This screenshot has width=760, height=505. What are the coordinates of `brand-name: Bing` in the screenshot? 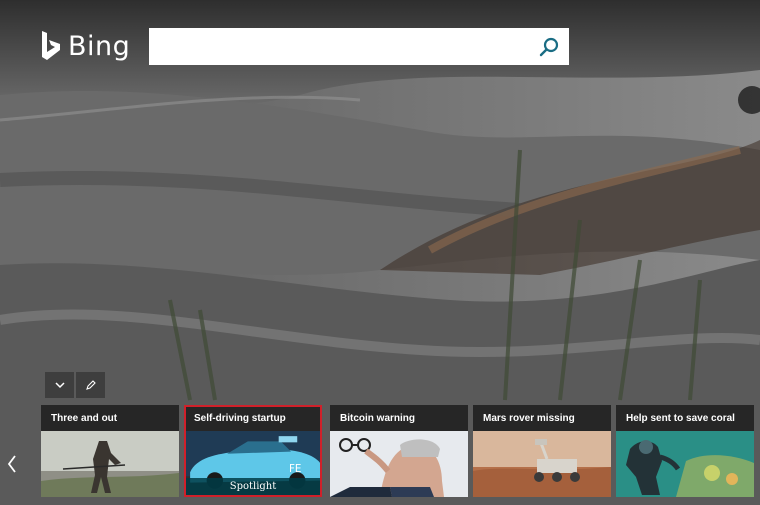 It's located at (99, 46).